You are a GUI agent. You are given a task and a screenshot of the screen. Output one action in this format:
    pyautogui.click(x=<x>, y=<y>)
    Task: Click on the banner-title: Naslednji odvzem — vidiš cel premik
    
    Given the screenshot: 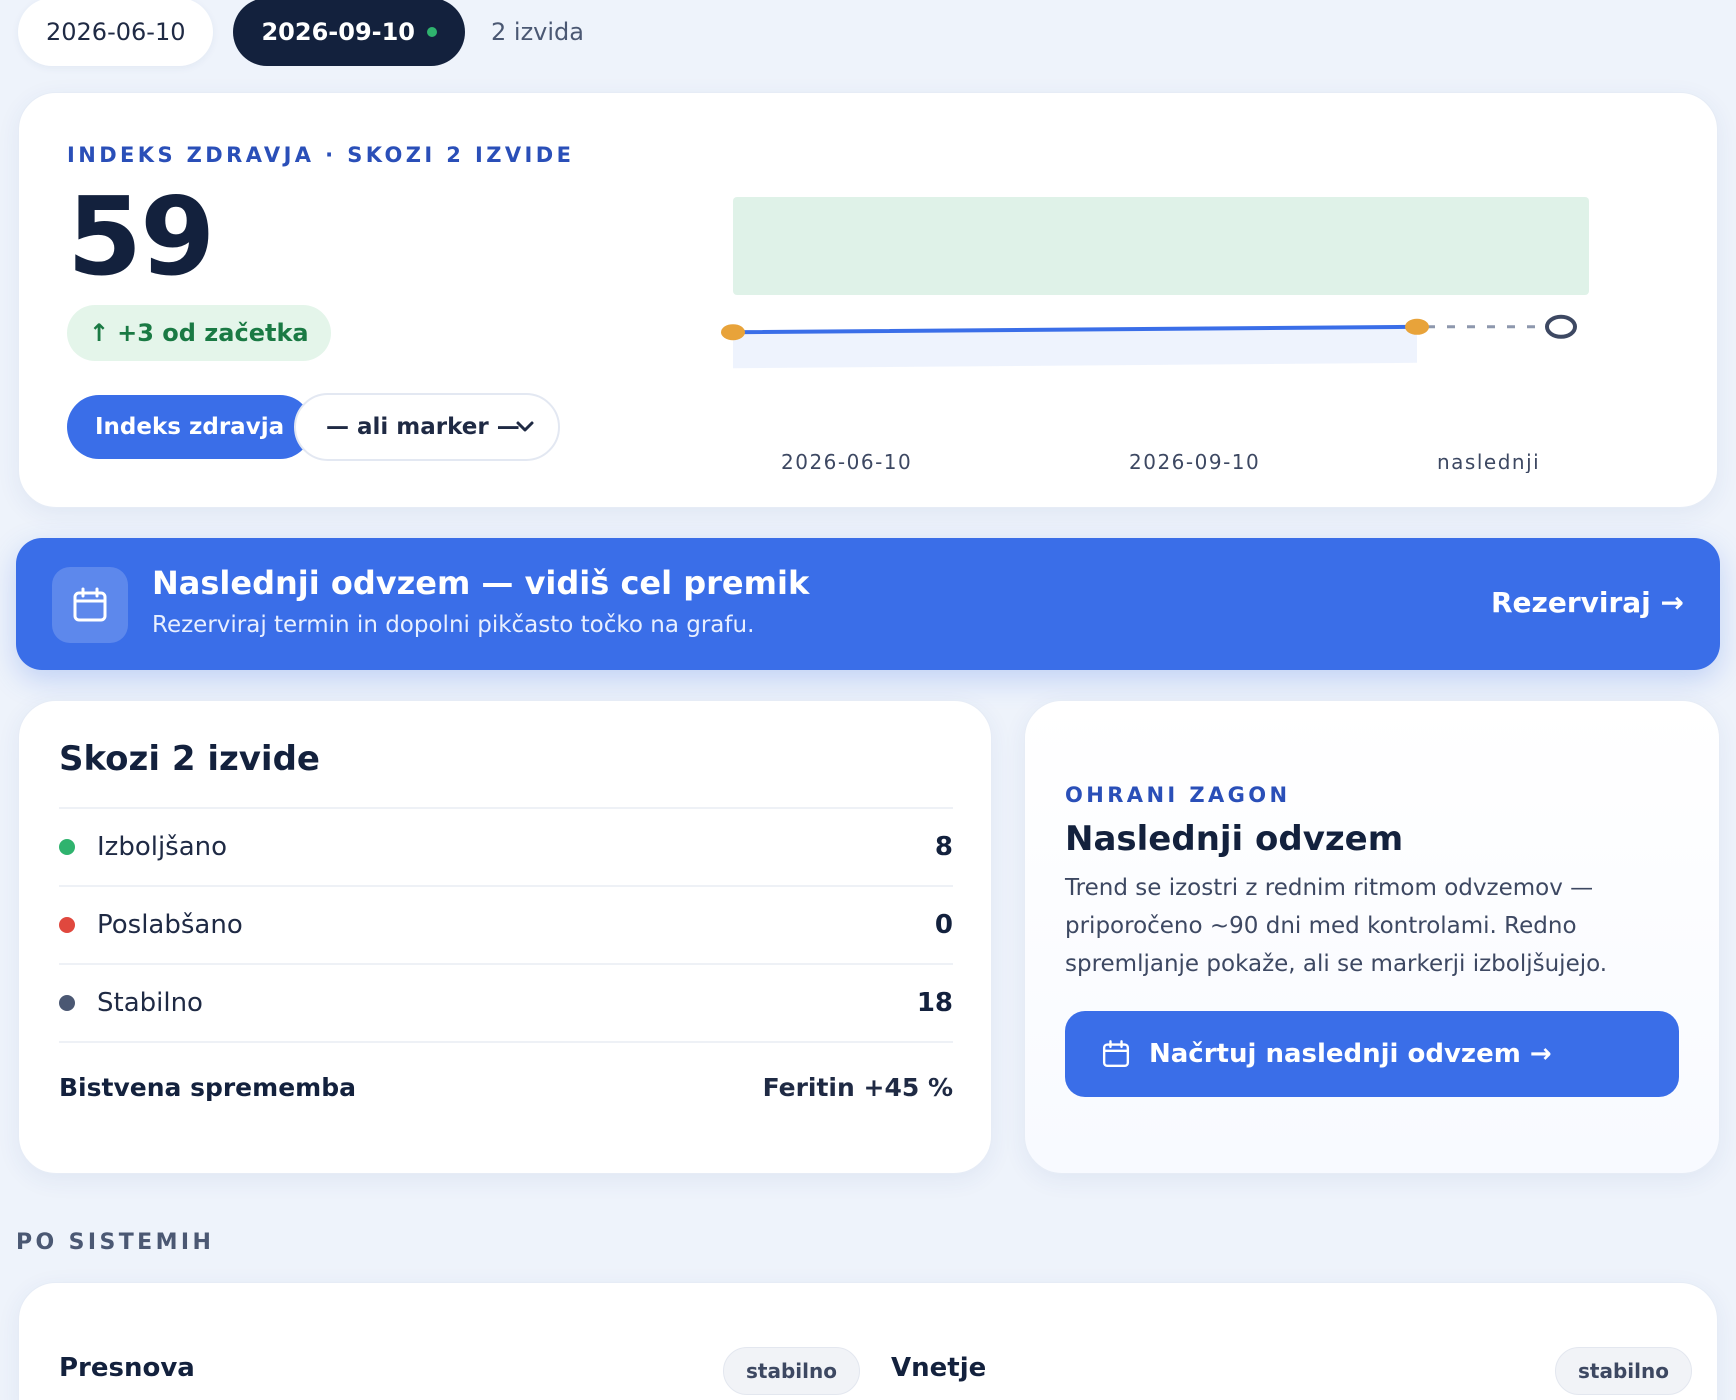 What is the action you would take?
    pyautogui.click(x=481, y=583)
    